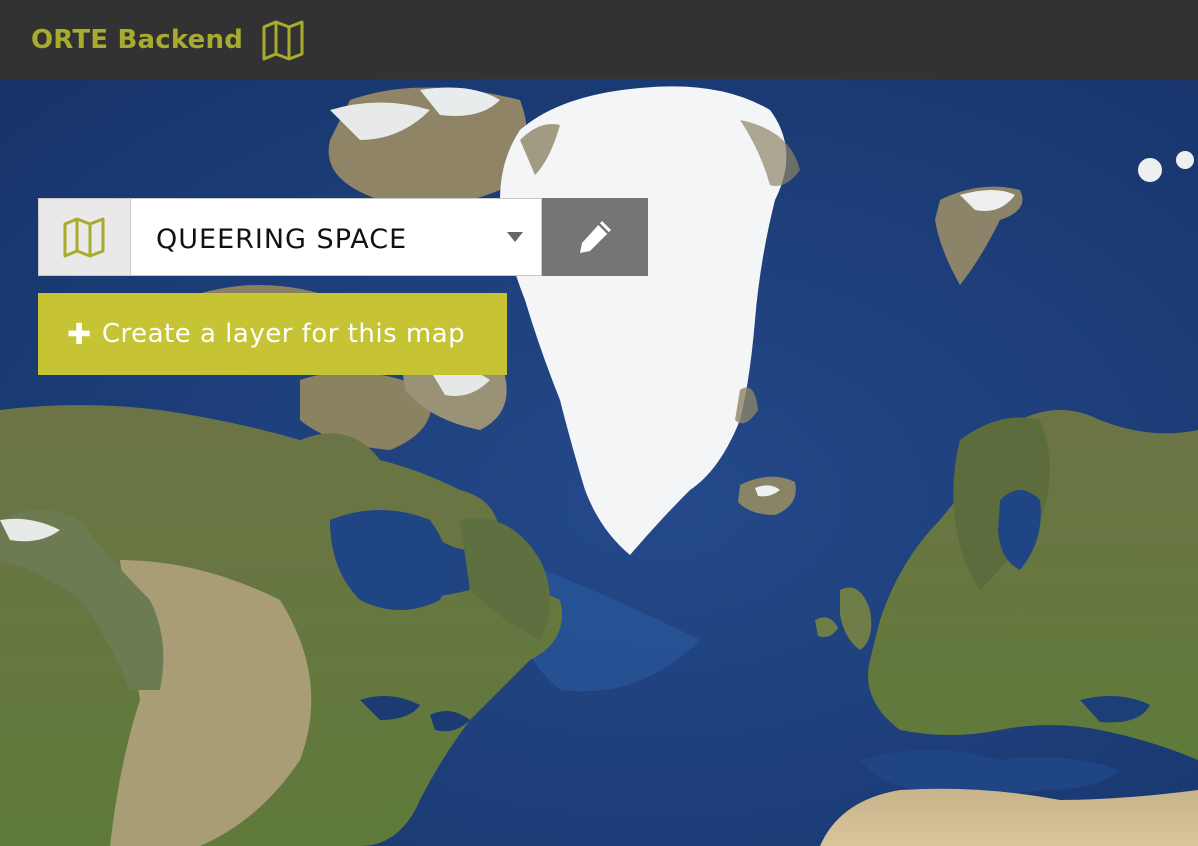 The height and width of the screenshot is (846, 1198). I want to click on pencil-icon, so click(595, 237).